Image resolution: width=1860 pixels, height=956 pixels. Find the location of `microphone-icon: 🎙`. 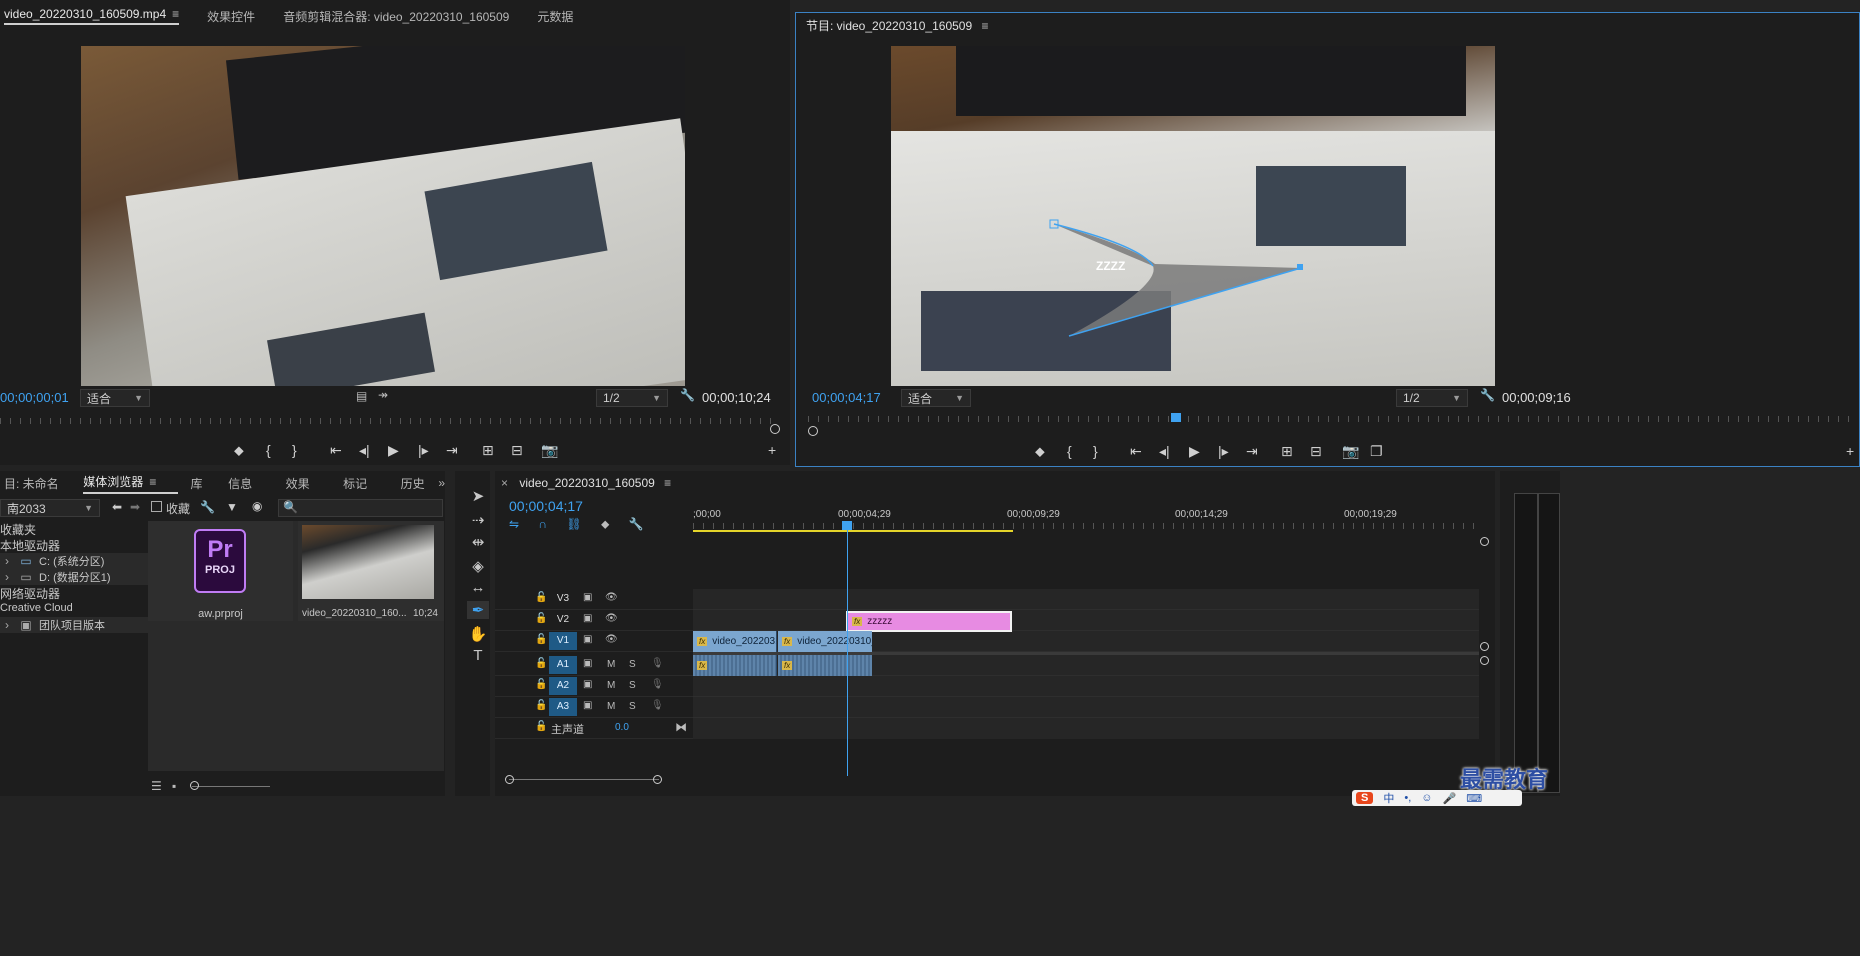

microphone-icon: 🎙 is located at coordinates (657, 684).